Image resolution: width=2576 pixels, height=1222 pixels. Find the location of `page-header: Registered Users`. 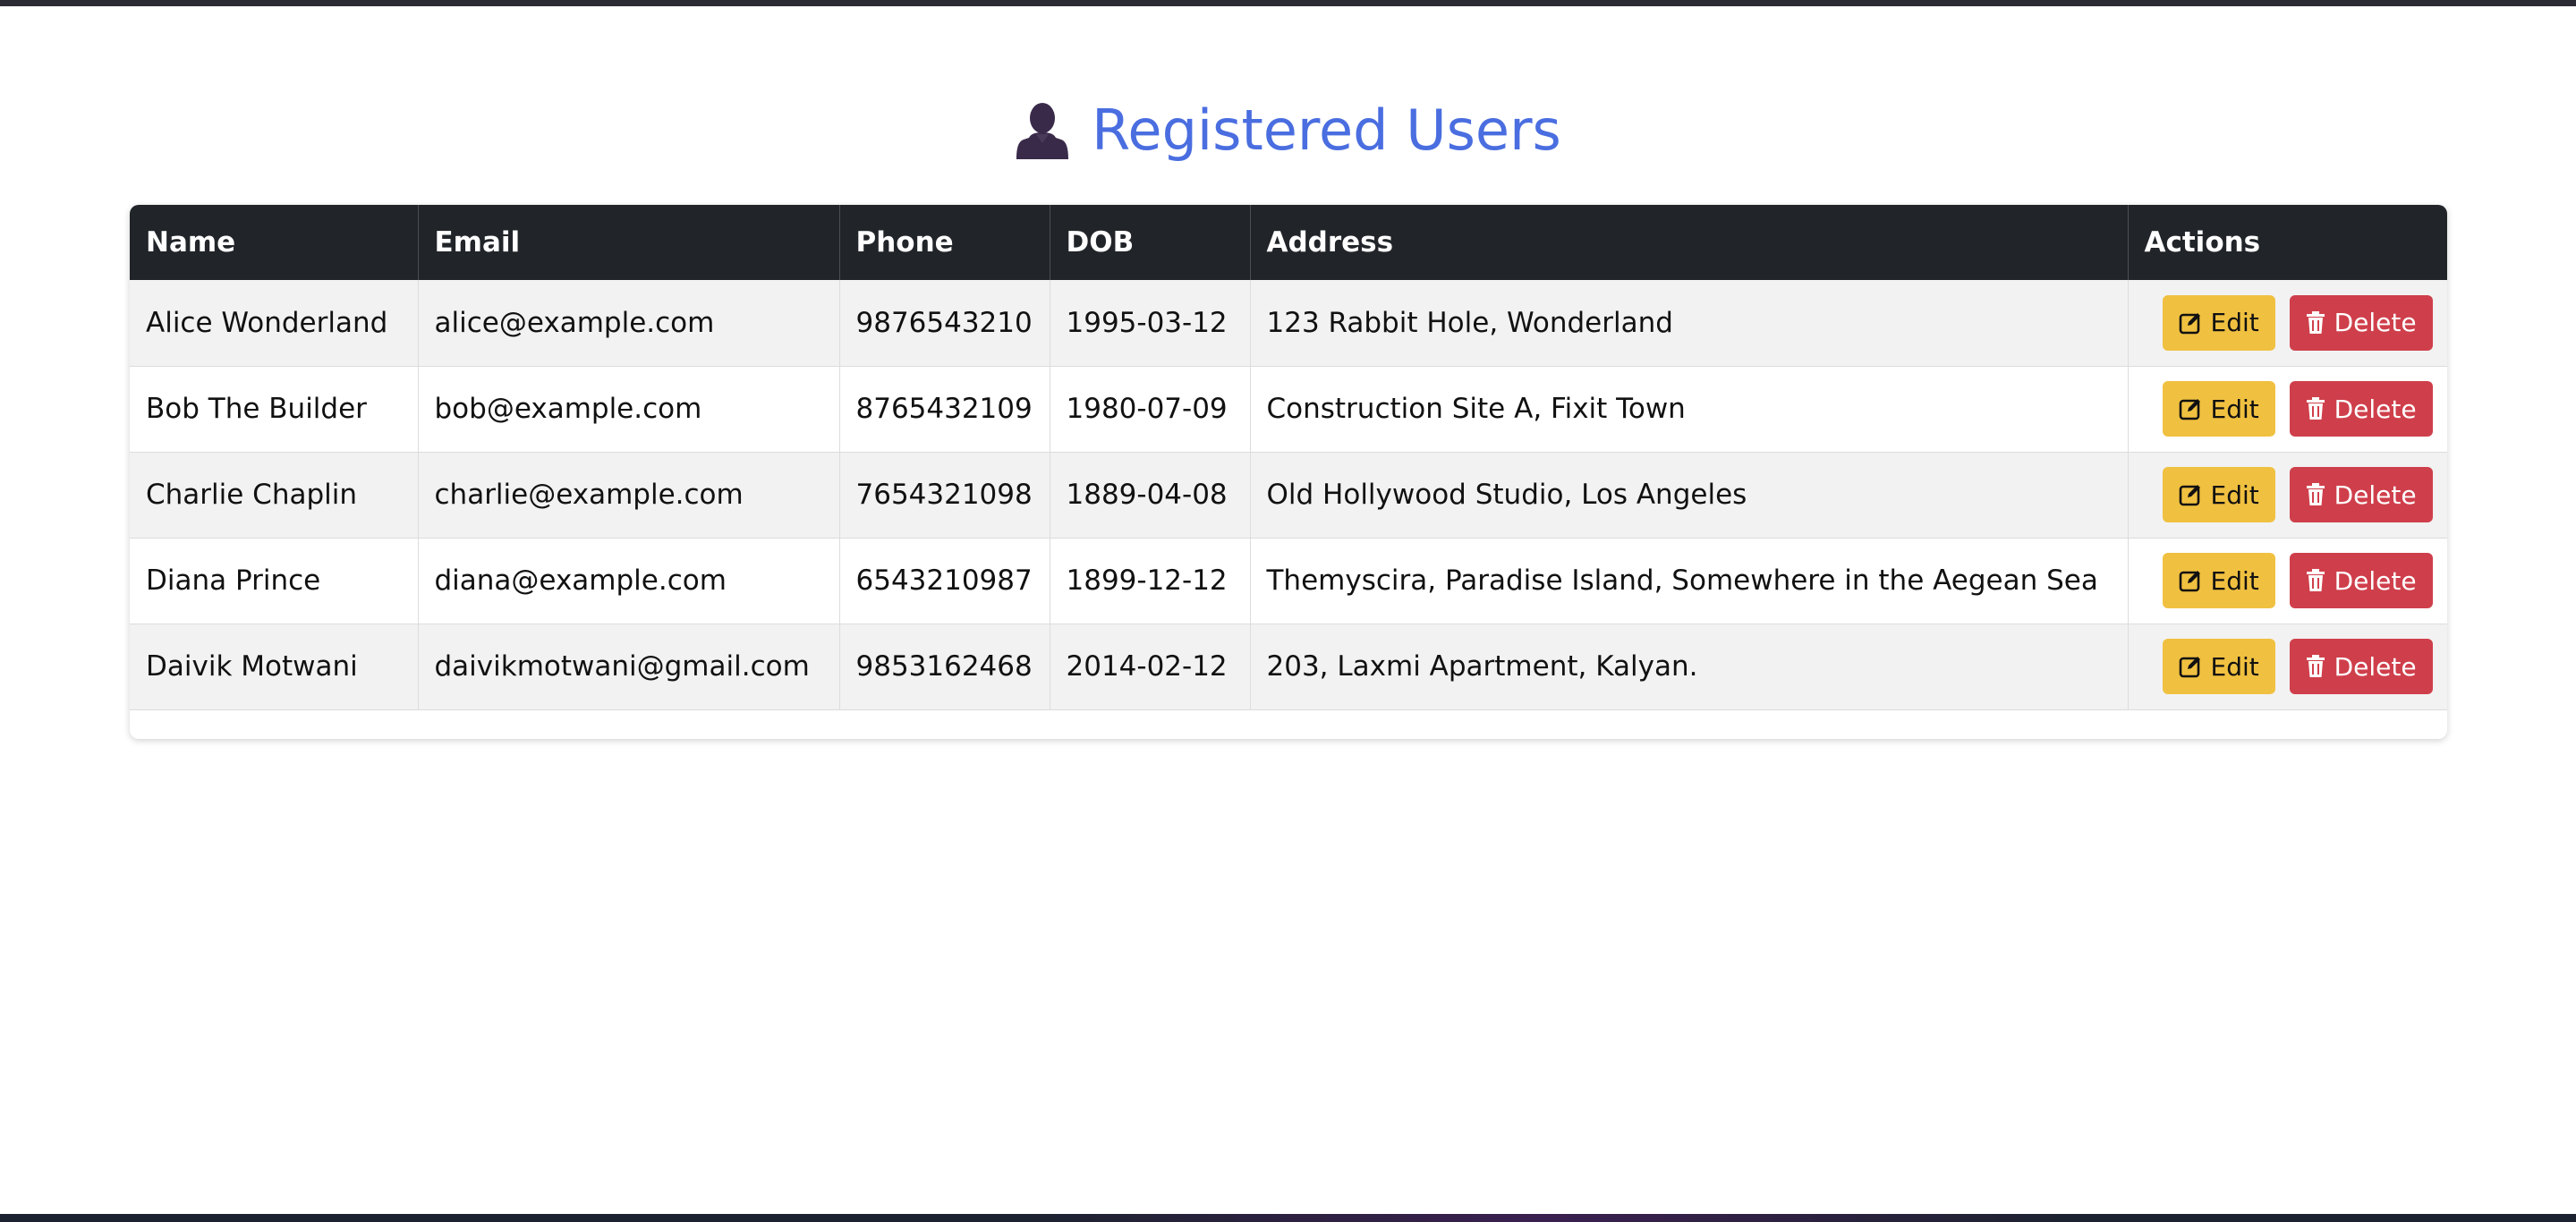

page-header: Registered Users is located at coordinates (1288, 129).